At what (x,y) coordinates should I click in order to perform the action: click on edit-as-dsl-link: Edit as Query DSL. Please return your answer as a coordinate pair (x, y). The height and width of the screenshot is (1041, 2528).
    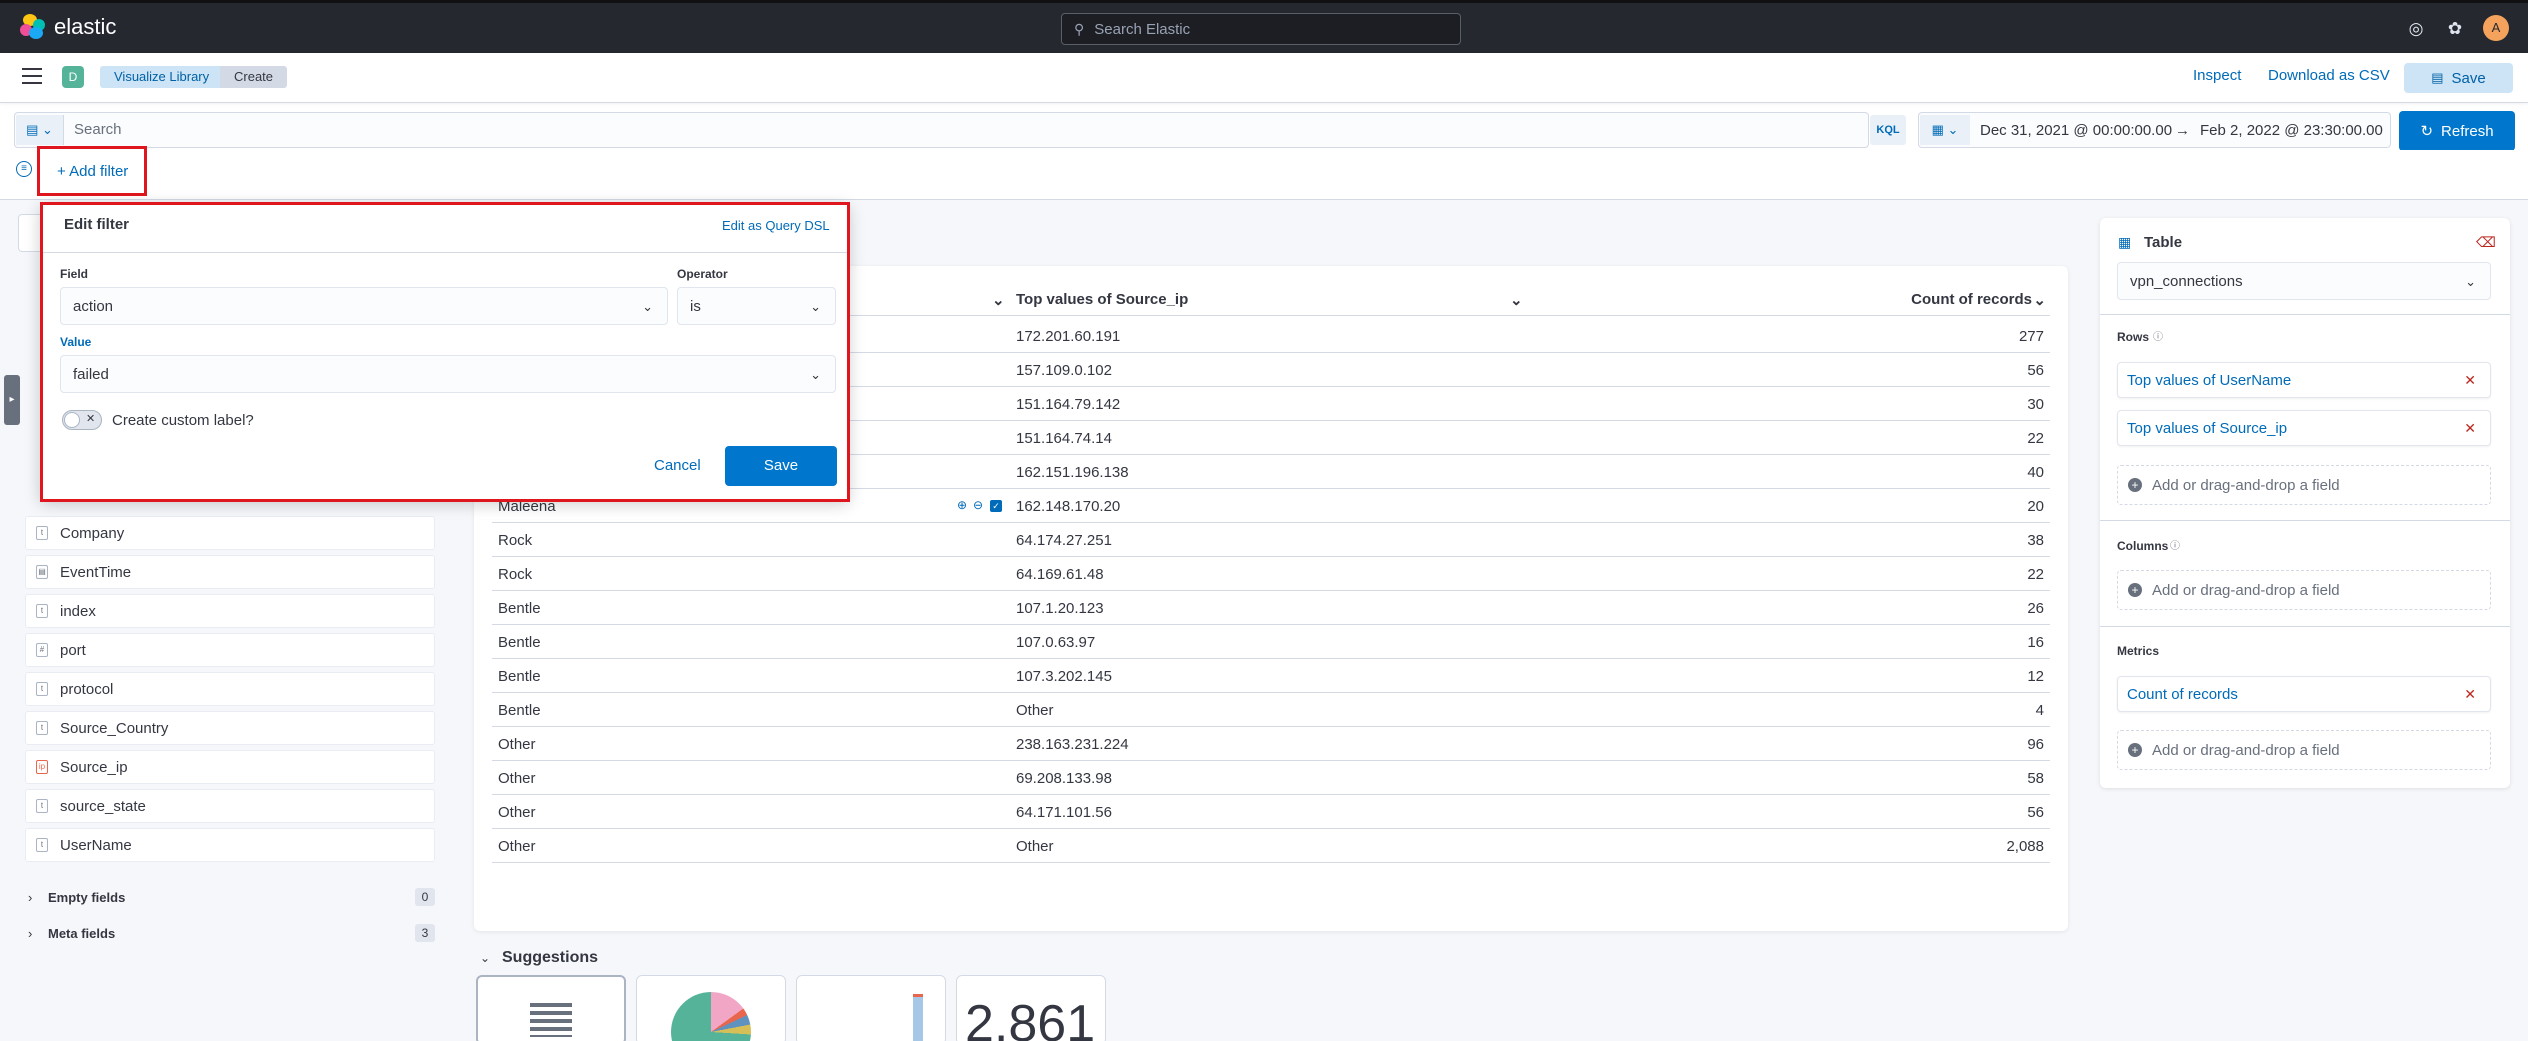
    Looking at the image, I should click on (776, 225).